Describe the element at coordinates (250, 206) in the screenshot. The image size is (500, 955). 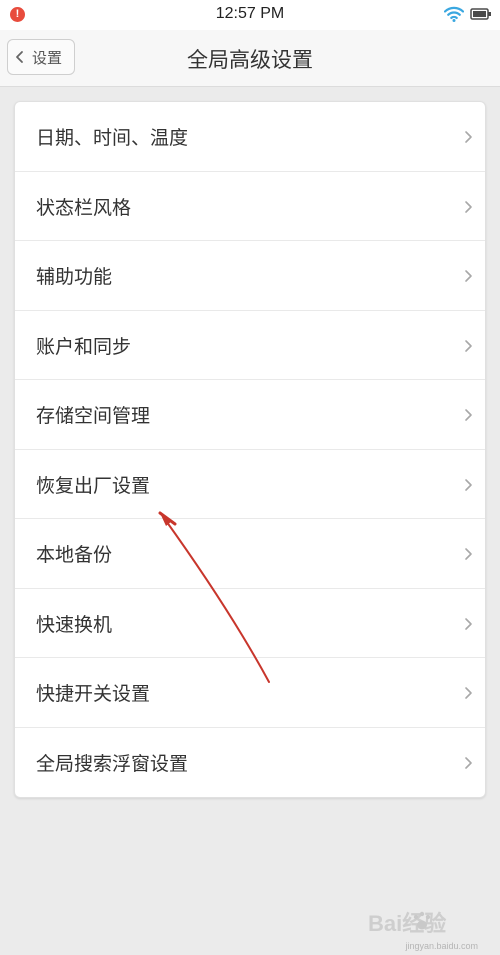
I see `list-item-status-bar-style: 状态栏风格` at that location.